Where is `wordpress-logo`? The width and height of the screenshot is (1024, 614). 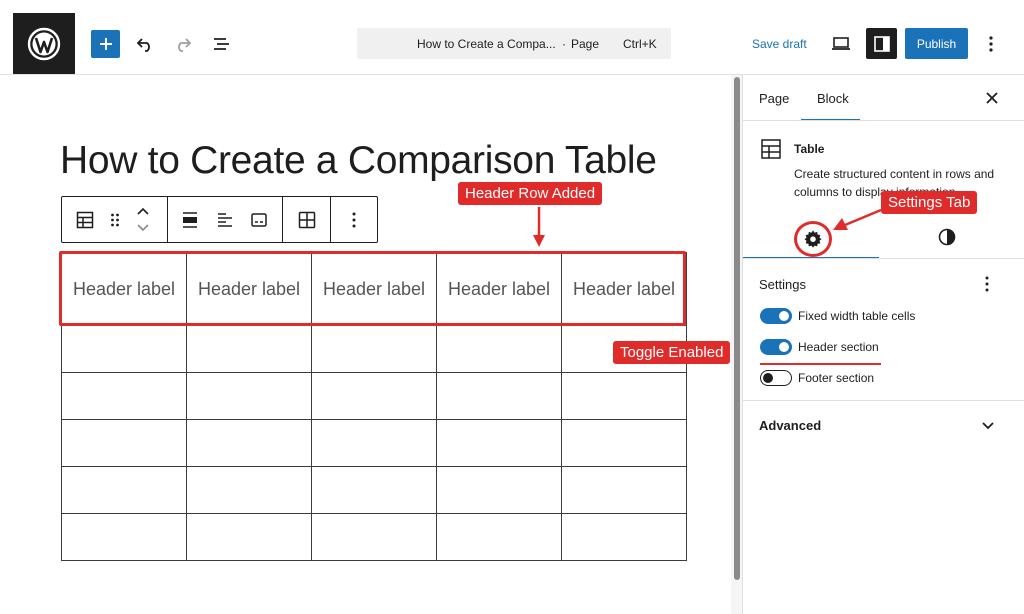
wordpress-logo is located at coordinates (44, 43).